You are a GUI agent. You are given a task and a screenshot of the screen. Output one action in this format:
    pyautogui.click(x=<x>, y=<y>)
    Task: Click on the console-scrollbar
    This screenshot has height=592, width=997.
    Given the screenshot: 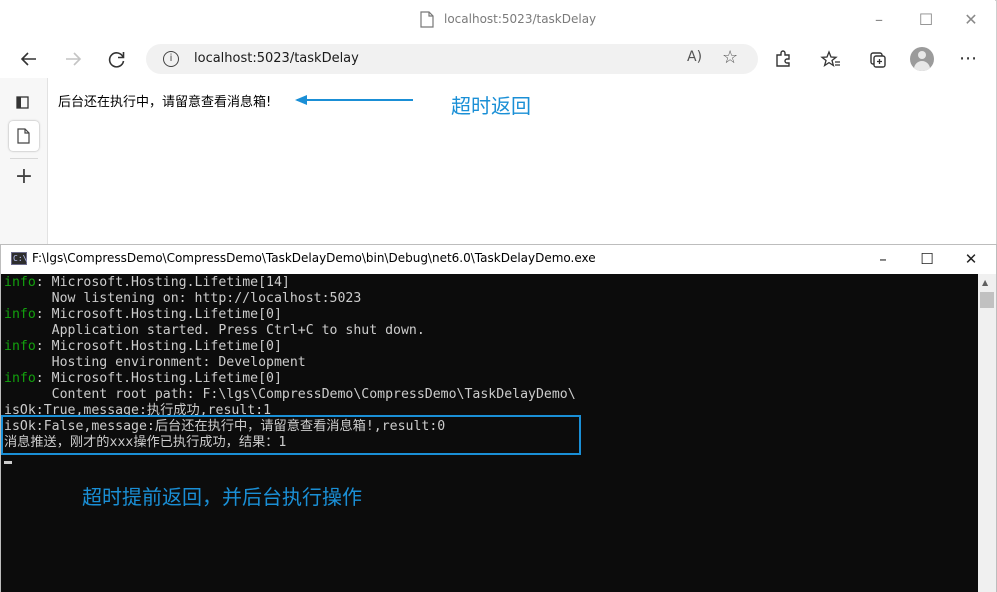 What is the action you would take?
    pyautogui.click(x=987, y=433)
    